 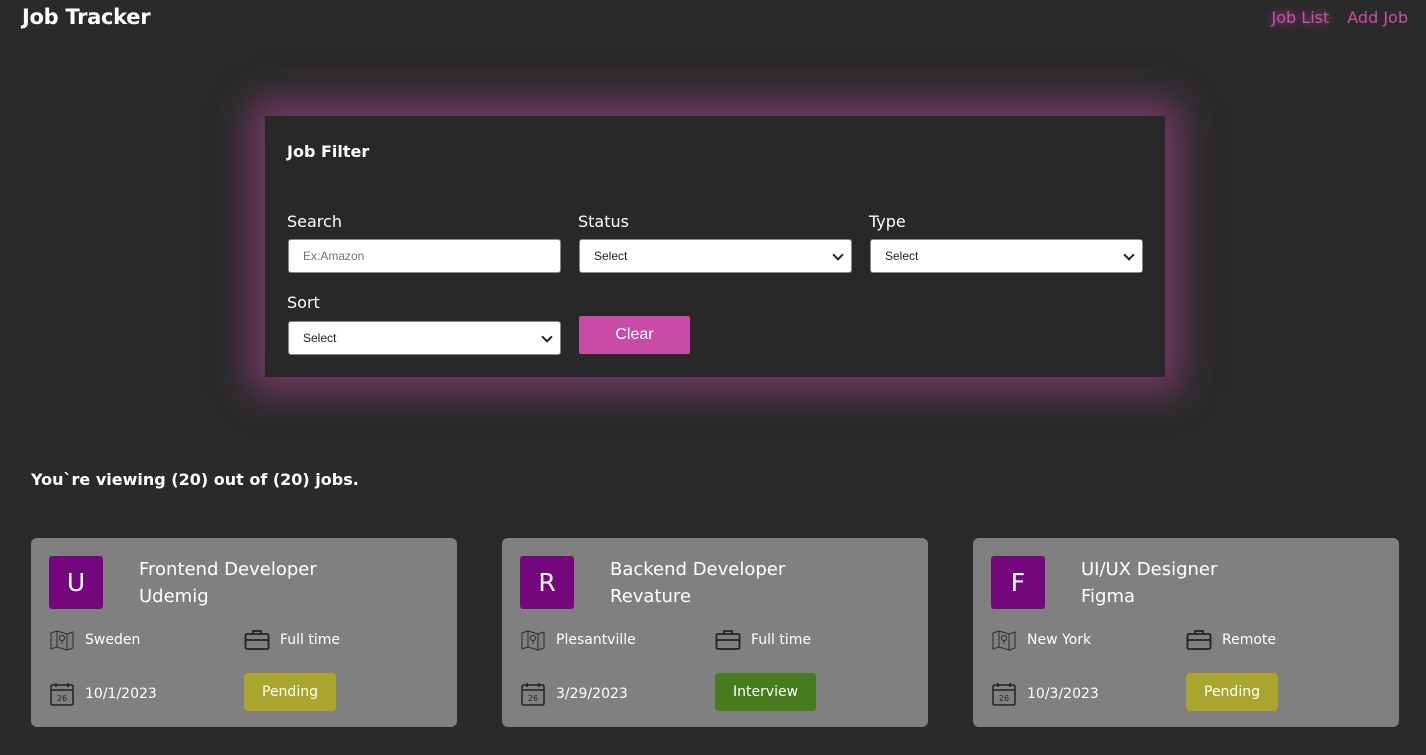 I want to click on type-label: Type, so click(x=887, y=221).